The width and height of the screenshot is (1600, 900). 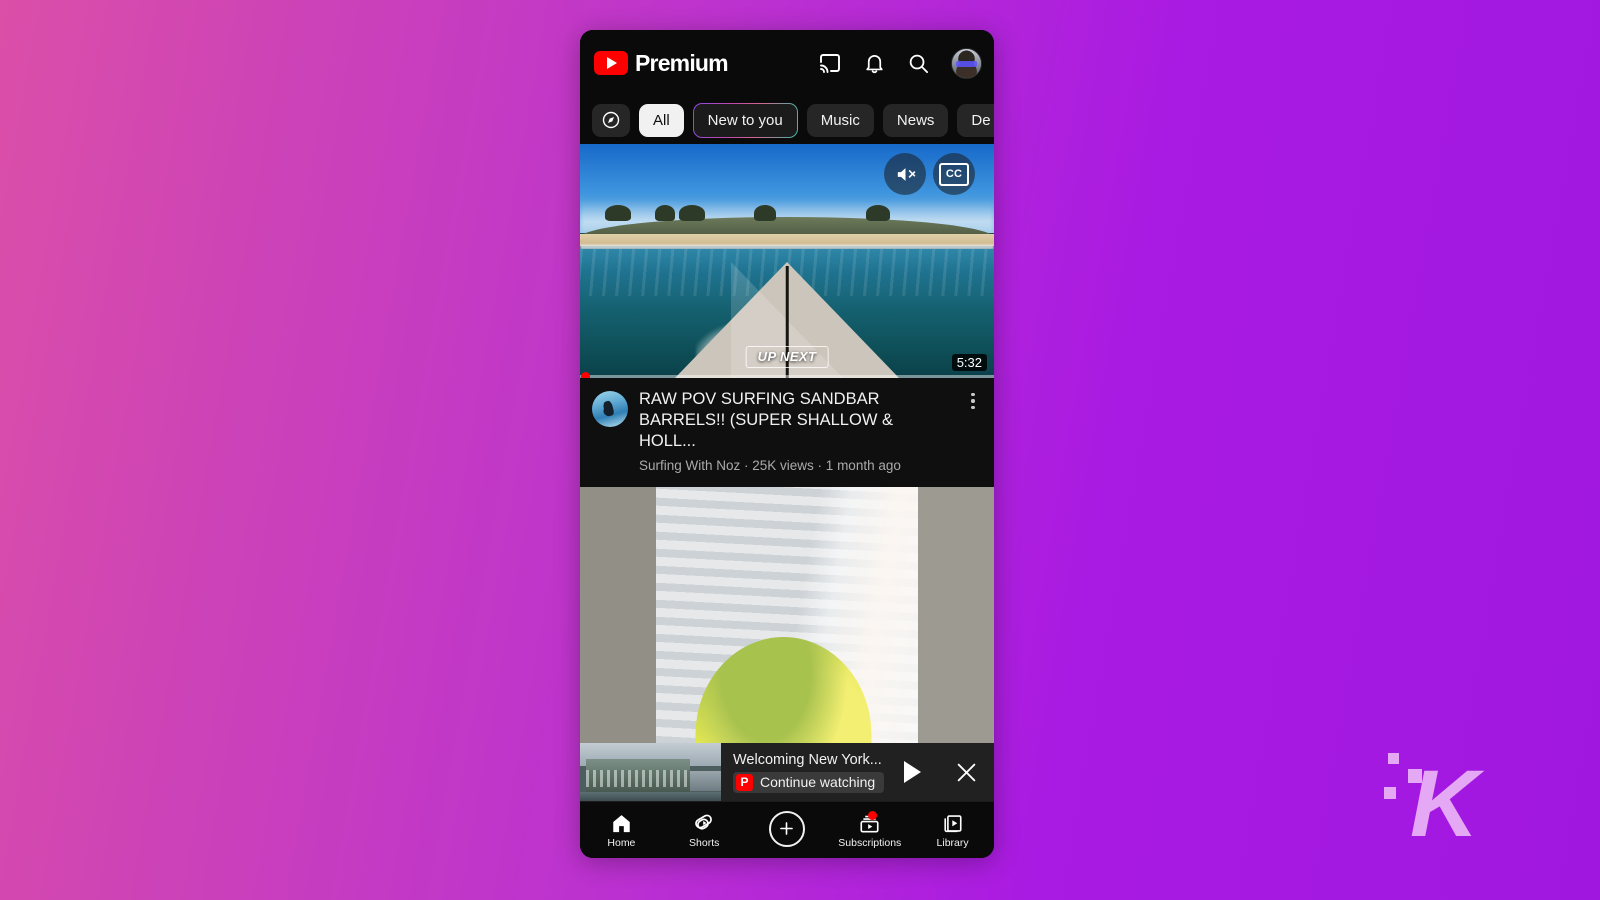 What do you see at coordinates (870, 842) in the screenshot?
I see `nav-label-subscriptions: Subscriptions` at bounding box center [870, 842].